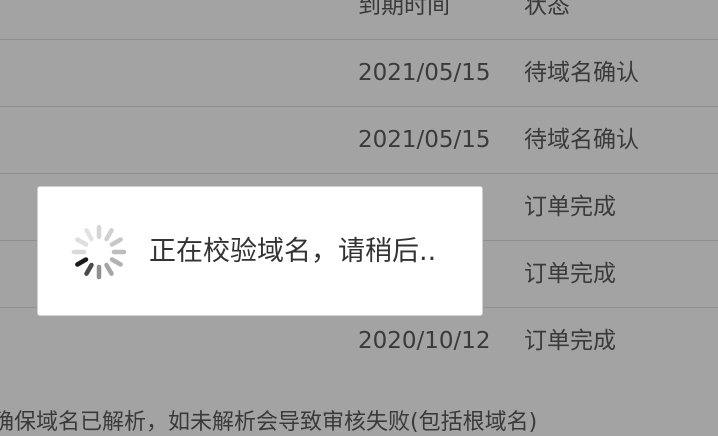  I want to click on header-expiry-date: 到期时间, so click(404, 9).